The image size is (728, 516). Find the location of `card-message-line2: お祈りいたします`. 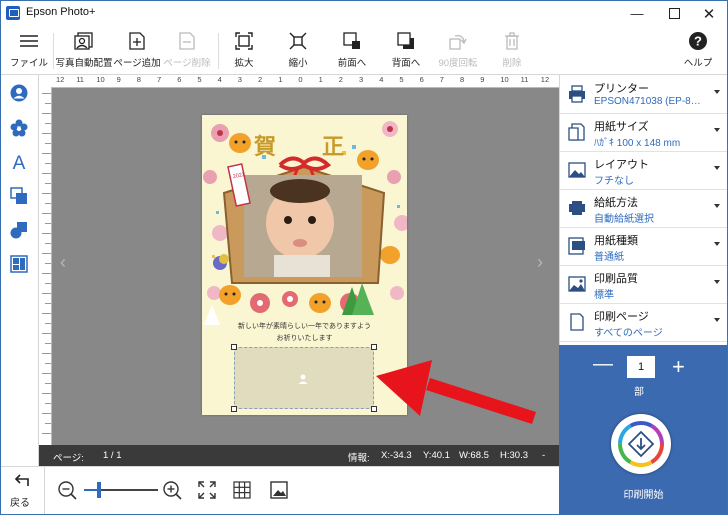

card-message-line2: お祈りいたします is located at coordinates (304, 338).